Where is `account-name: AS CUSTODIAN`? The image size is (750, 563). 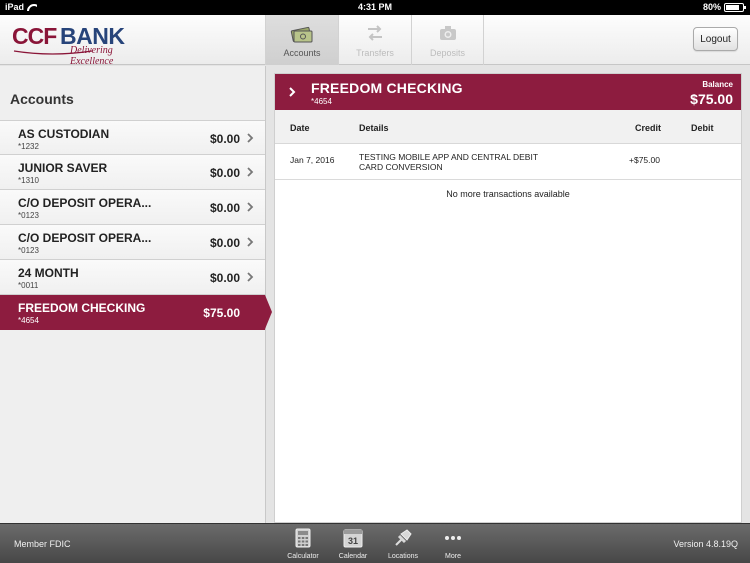 account-name: AS CUSTODIAN is located at coordinates (64, 134).